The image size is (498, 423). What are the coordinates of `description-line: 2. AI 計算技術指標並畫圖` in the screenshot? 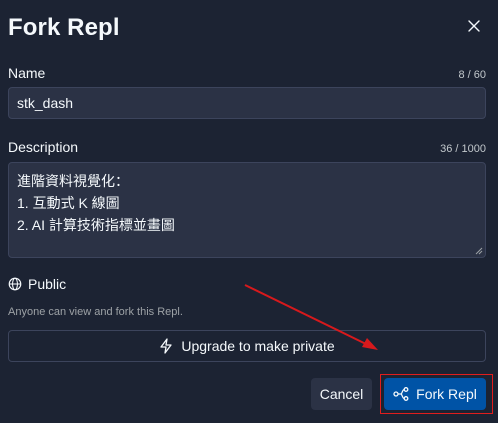 It's located at (96, 225).